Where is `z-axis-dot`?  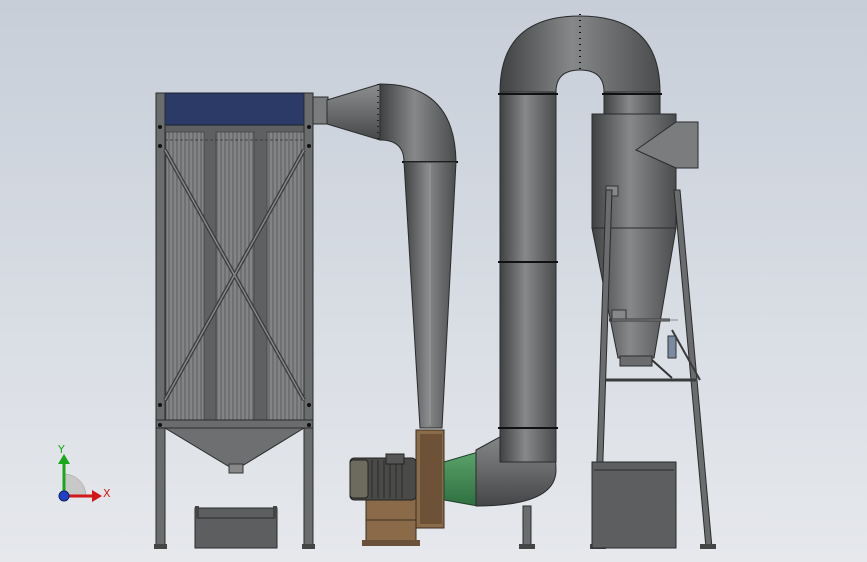
z-axis-dot is located at coordinates (64, 496).